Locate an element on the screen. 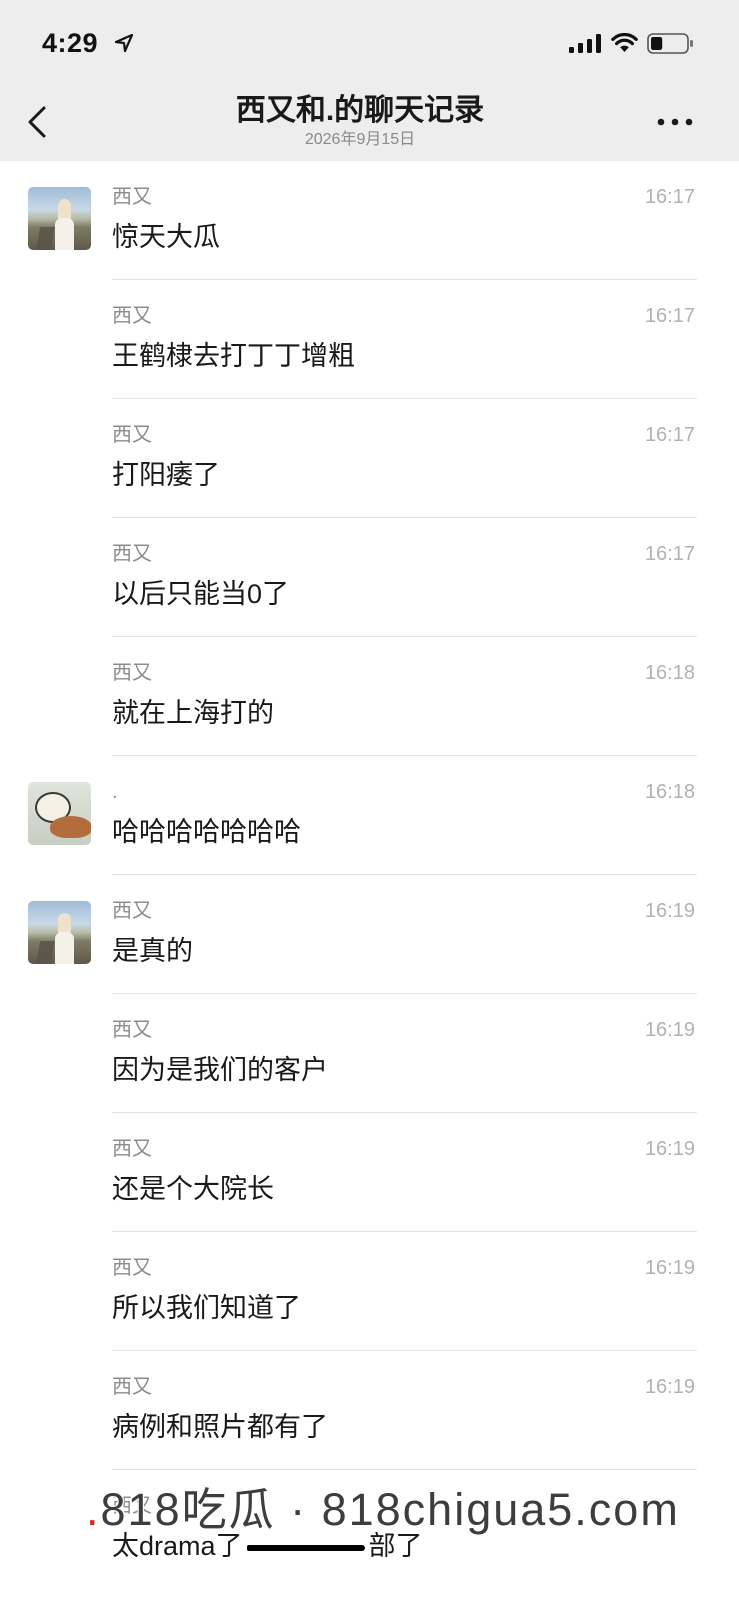 Image resolution: width=739 pixels, height=1600 pixels. message-text: 所以我们知道了 is located at coordinates (206, 1308).